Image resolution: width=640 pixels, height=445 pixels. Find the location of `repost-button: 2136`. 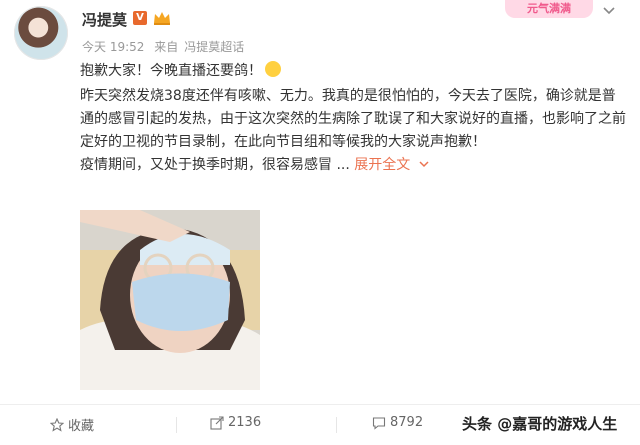

repost-button: 2136 is located at coordinates (235, 422).